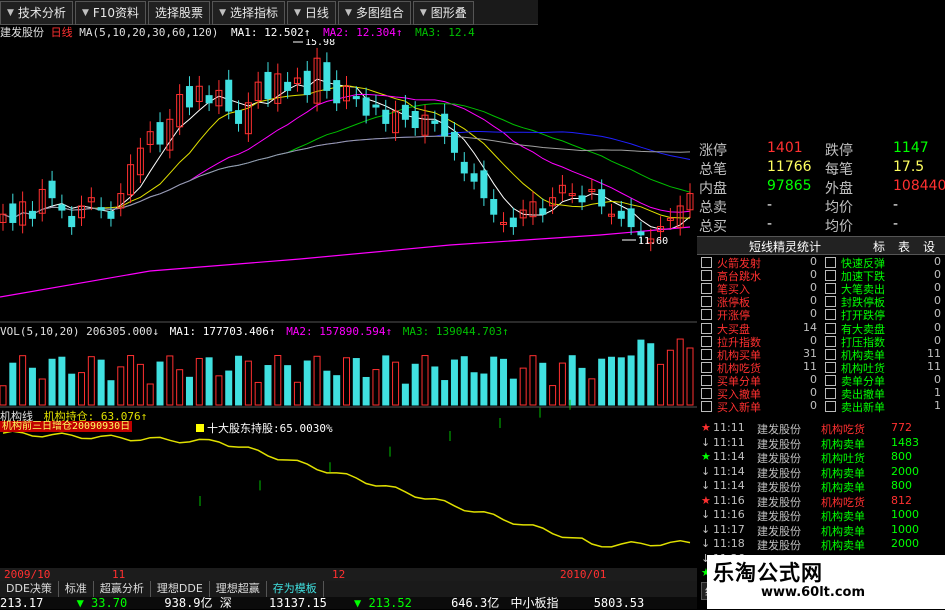  I want to click on bottom-tab-1: 标准, so click(76, 589).